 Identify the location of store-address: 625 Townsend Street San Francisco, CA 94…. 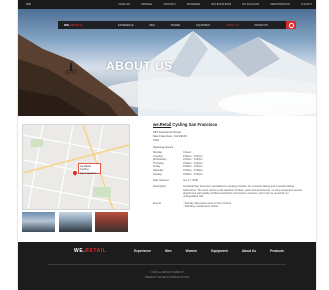
(228, 136).